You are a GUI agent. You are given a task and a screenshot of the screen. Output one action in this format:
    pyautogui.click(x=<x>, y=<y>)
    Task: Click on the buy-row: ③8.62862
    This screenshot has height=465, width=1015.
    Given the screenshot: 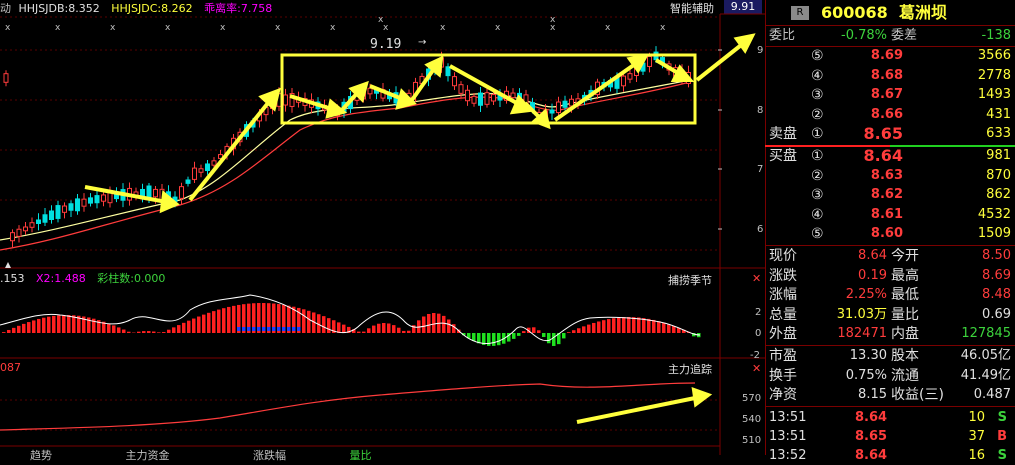 What is the action you would take?
    pyautogui.click(x=890, y=195)
    